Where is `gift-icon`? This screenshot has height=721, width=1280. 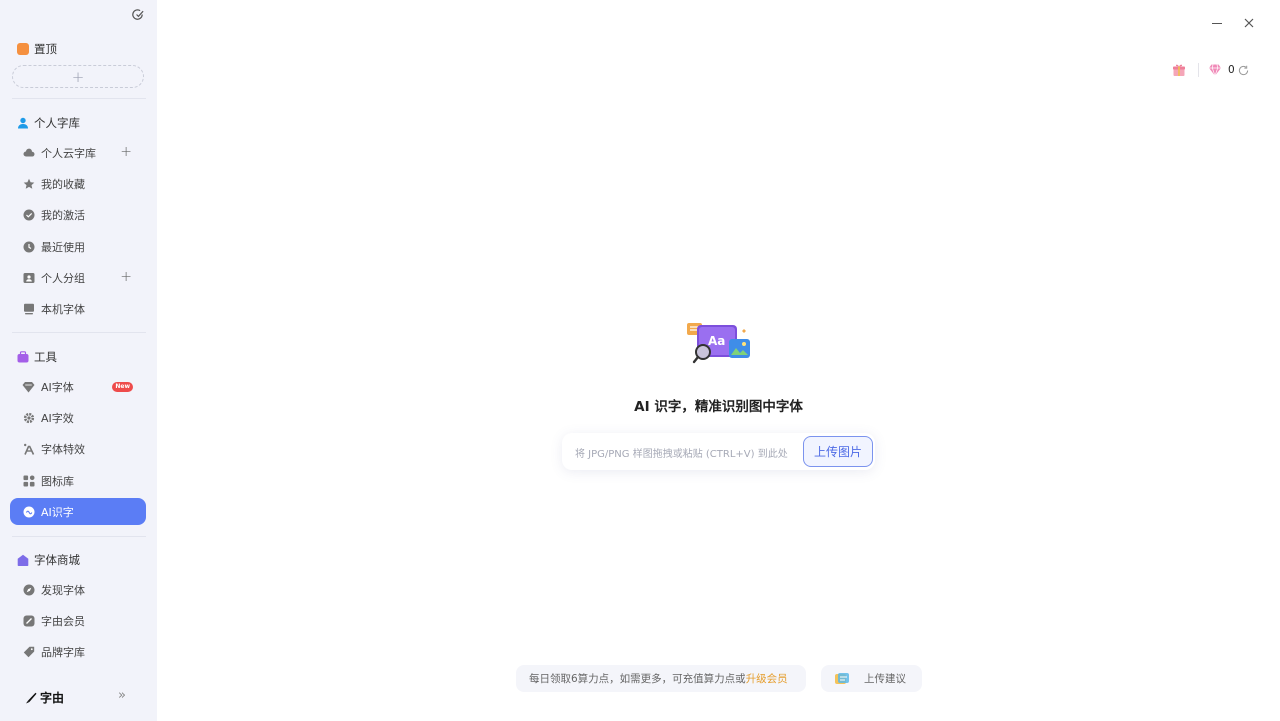 gift-icon is located at coordinates (1179, 70).